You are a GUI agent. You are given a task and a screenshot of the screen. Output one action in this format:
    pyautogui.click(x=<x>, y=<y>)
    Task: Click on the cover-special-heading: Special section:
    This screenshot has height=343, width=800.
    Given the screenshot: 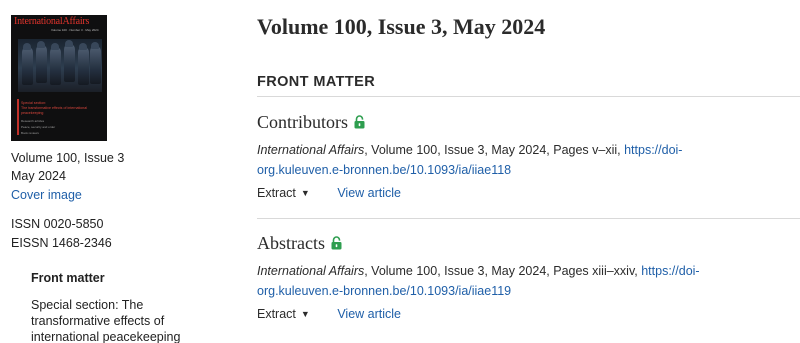 What is the action you would take?
    pyautogui.click(x=34, y=103)
    